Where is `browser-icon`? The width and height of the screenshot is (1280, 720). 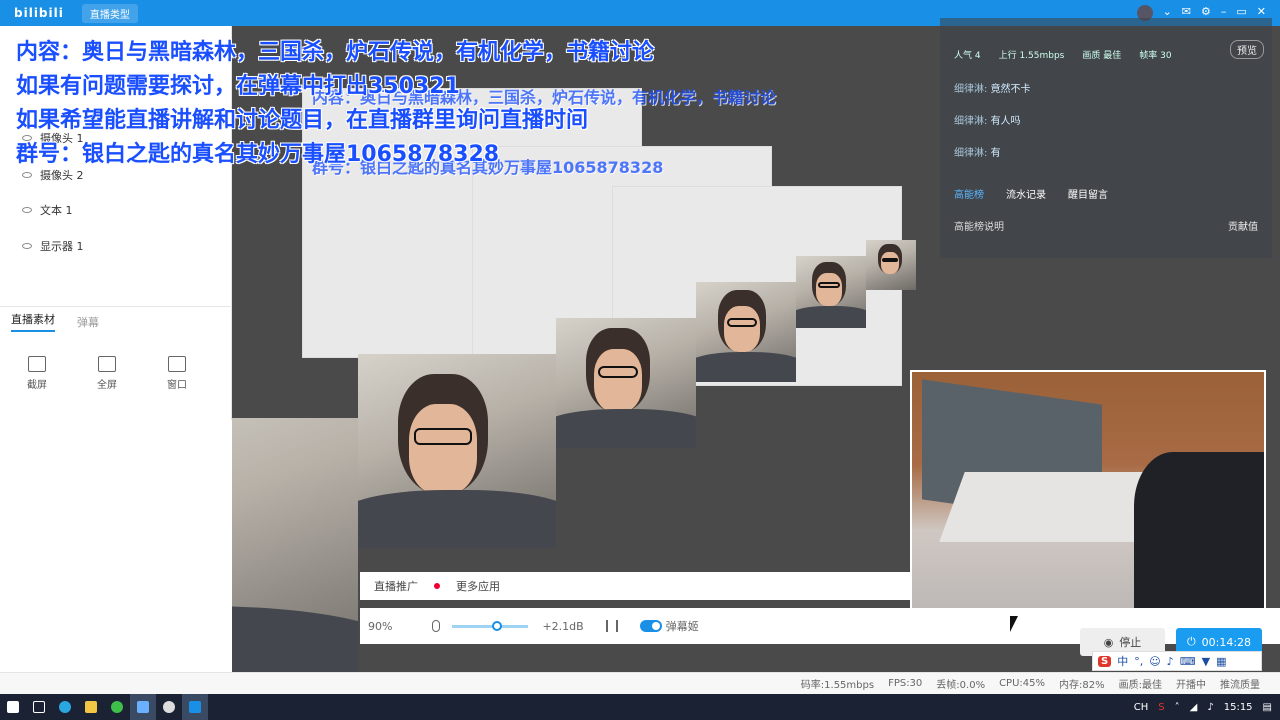
browser-icon is located at coordinates (169, 707).